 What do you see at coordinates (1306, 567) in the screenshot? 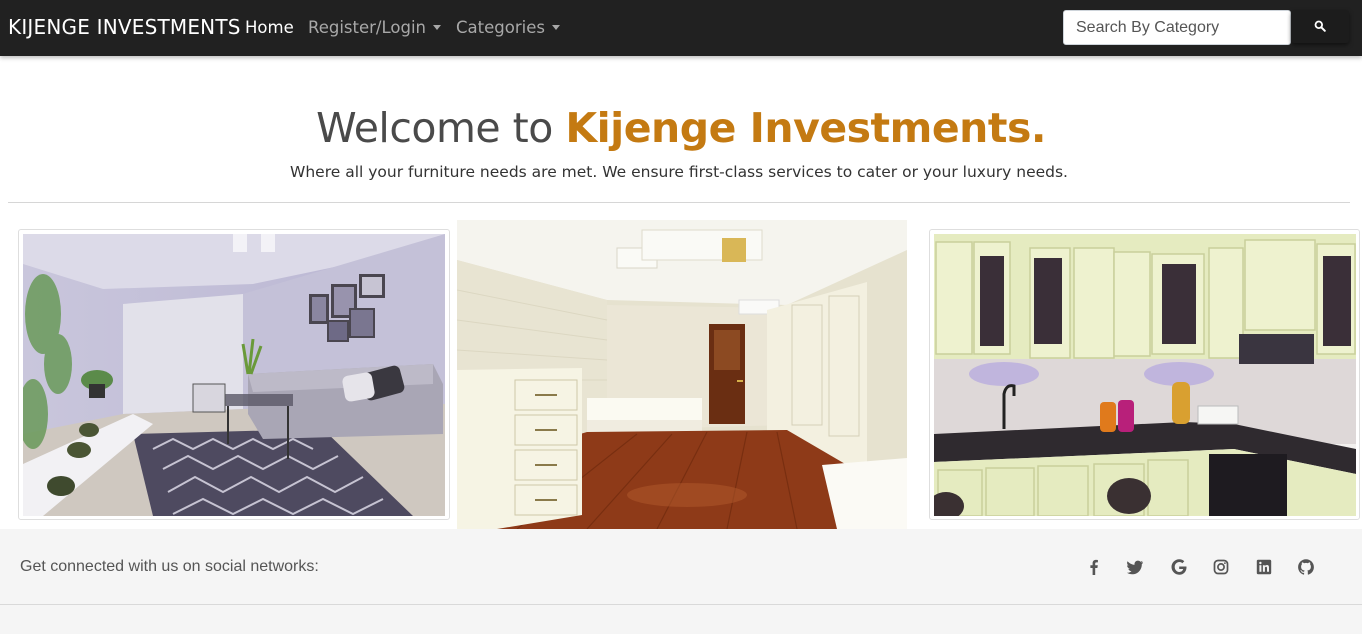
I see `github-icon` at bounding box center [1306, 567].